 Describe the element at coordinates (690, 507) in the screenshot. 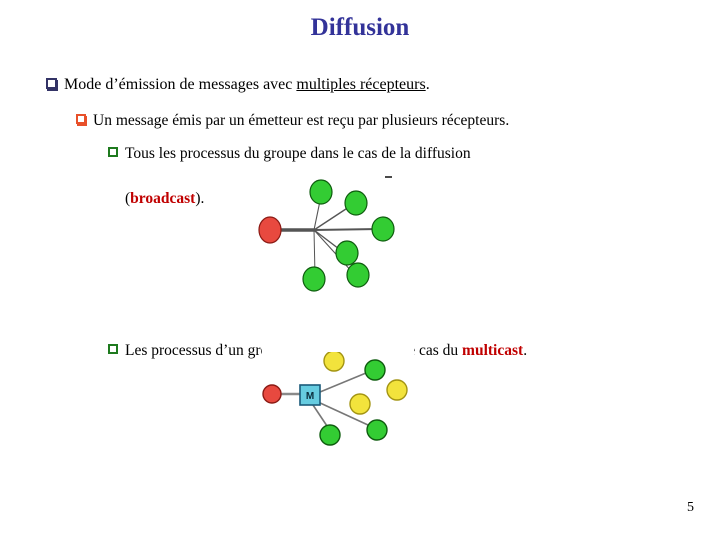

I see `page-number: 5` at that location.